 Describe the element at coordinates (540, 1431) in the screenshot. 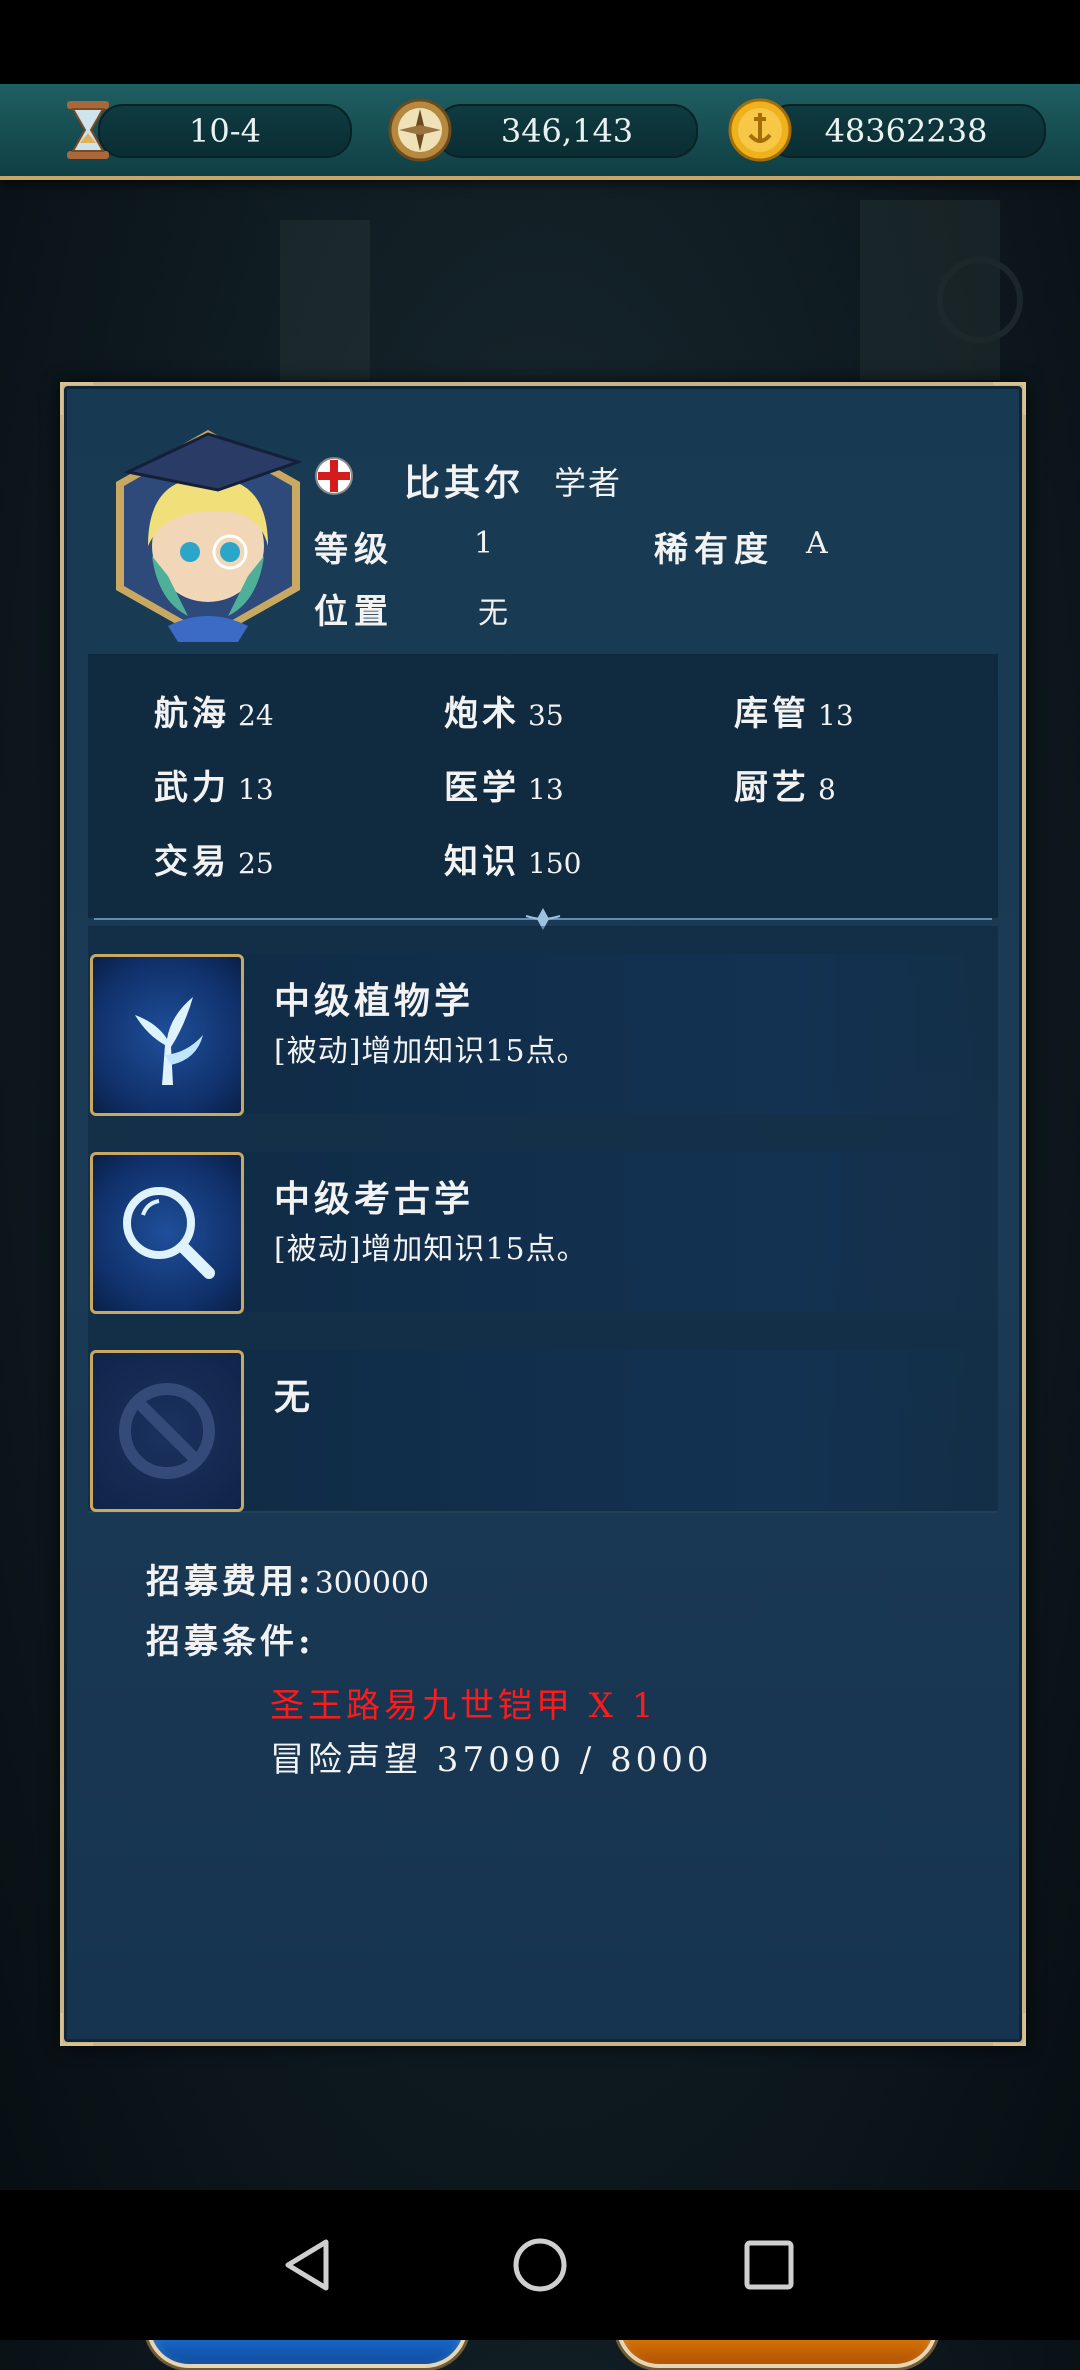

I see `skill-slot-empty: 无` at that location.